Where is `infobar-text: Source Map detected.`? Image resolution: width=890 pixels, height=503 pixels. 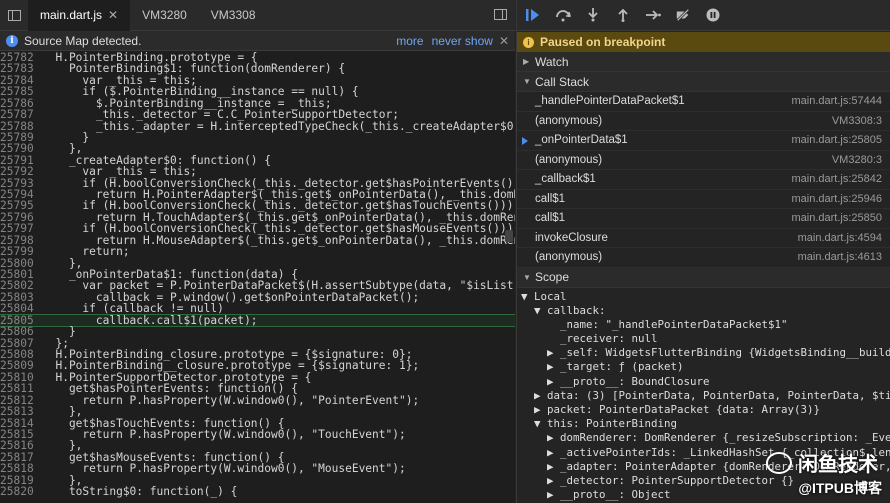 infobar-text: Source Map detected. is located at coordinates (83, 40).